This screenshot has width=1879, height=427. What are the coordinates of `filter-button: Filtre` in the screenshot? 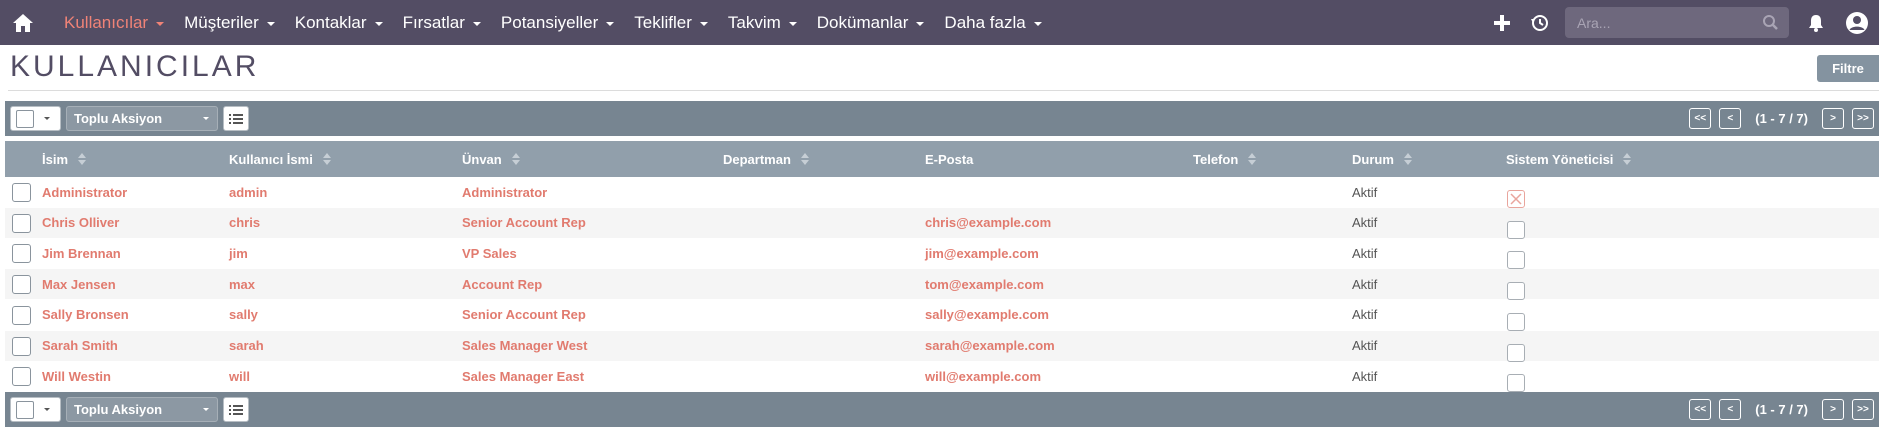 It's located at (1848, 68).